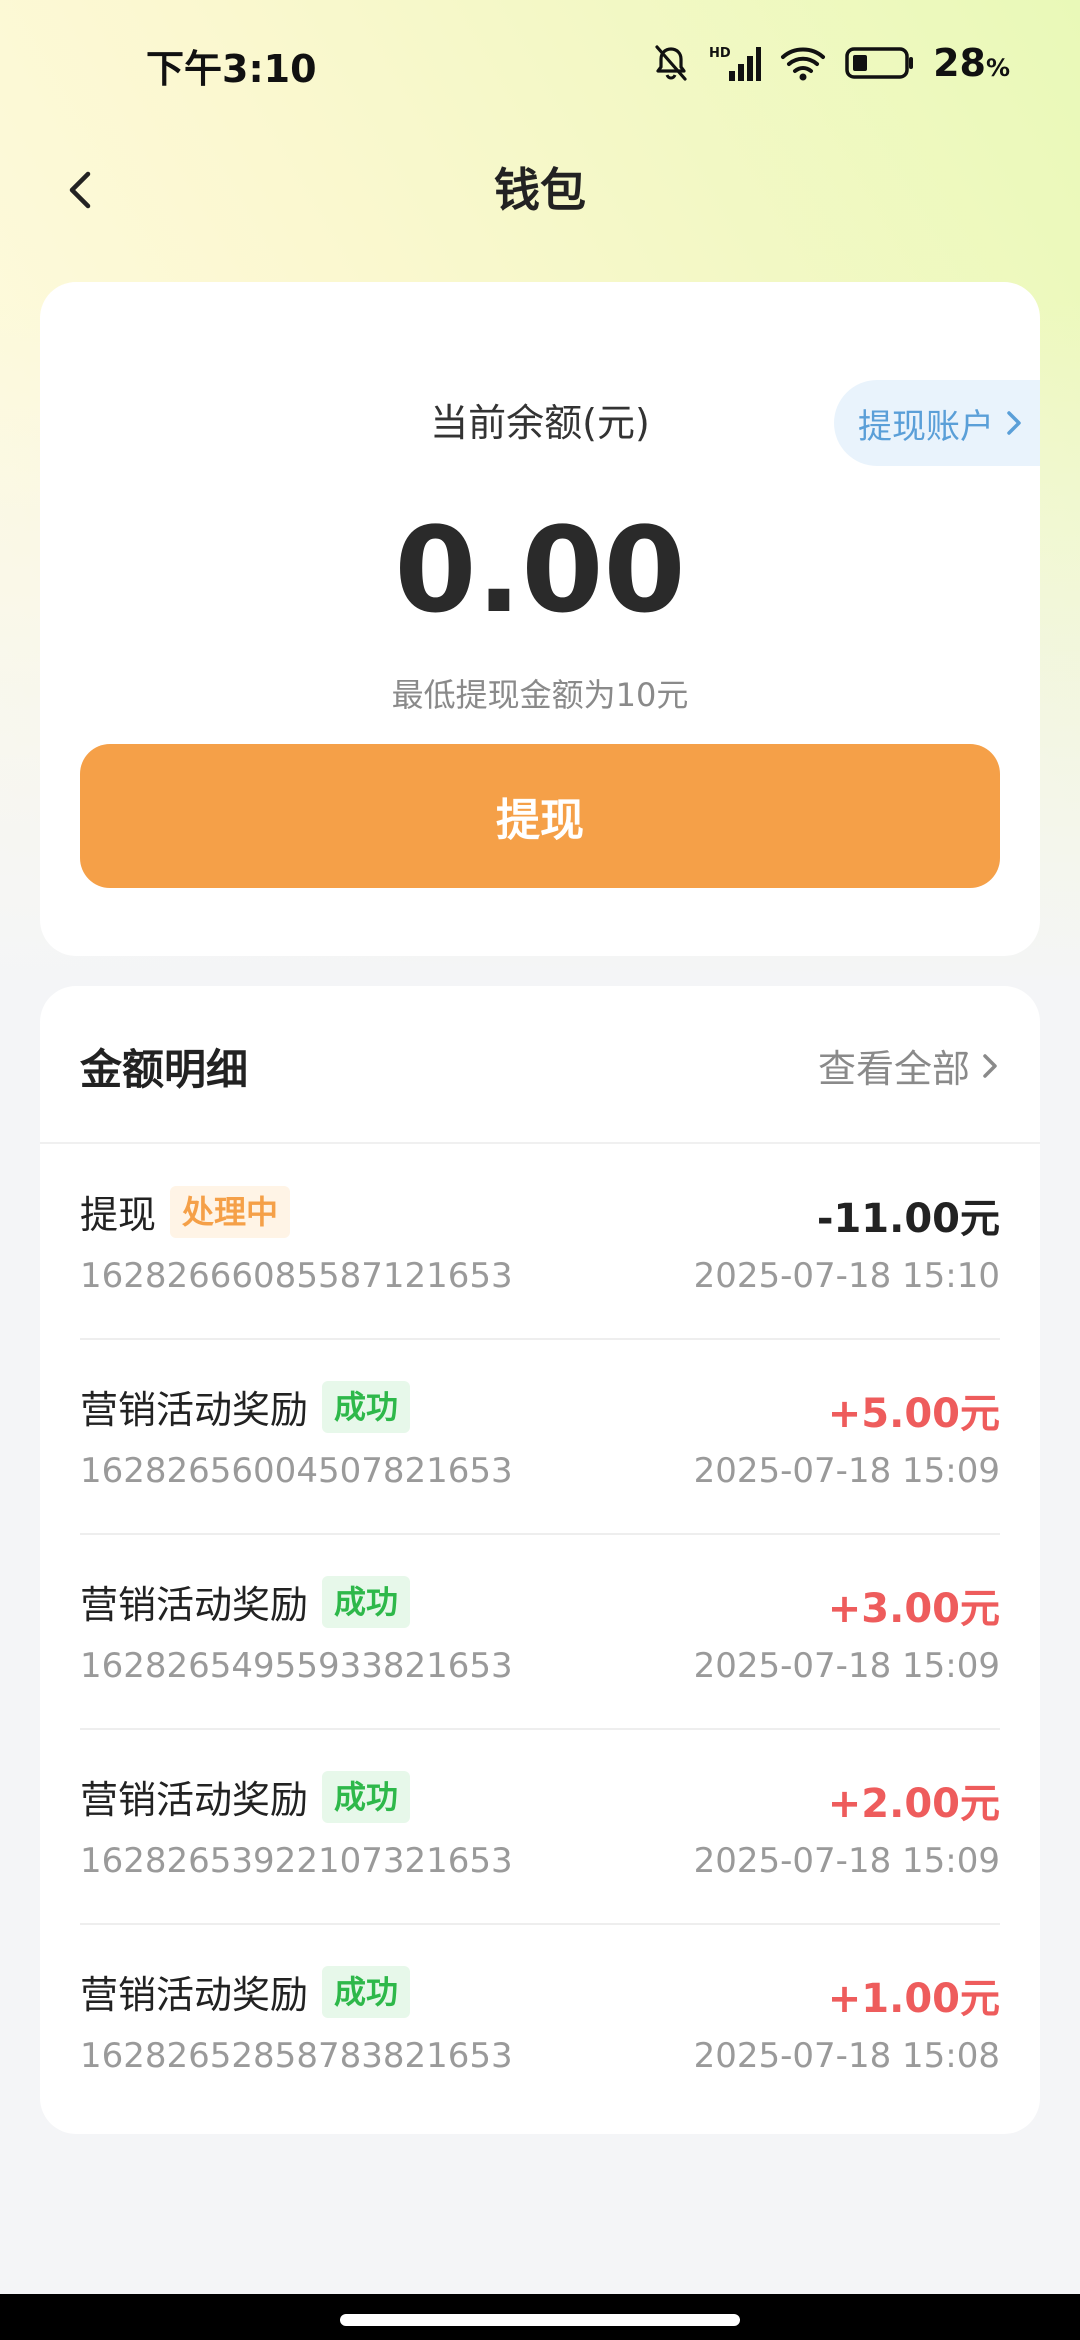  I want to click on record-id: 1628265392210732165​3, so click(296, 1861).